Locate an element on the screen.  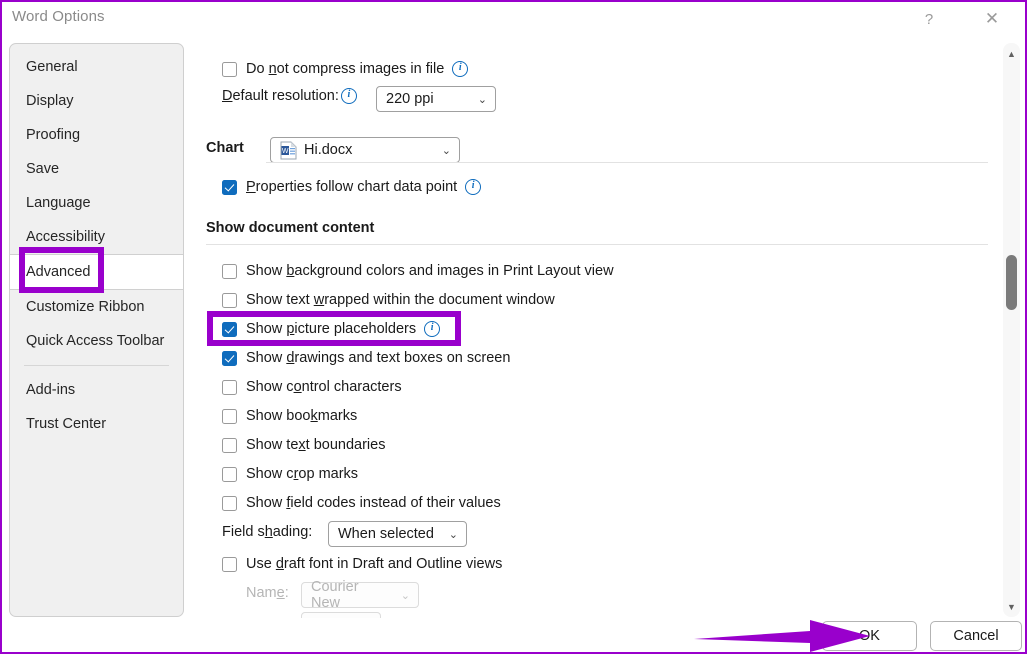
chart-document-value: Hi.docx is located at coordinates (328, 150).